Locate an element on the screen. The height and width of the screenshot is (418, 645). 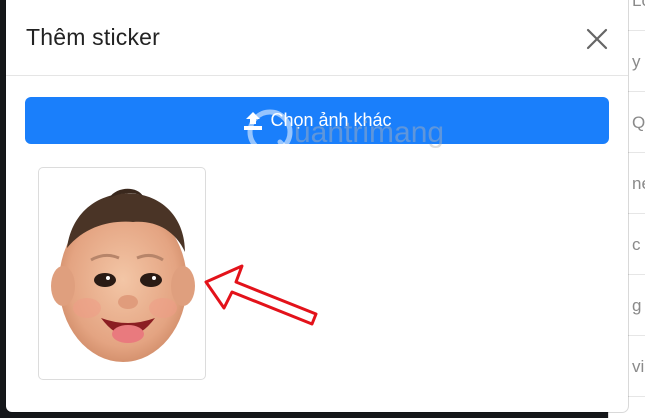
upload-icon is located at coordinates (253, 120).